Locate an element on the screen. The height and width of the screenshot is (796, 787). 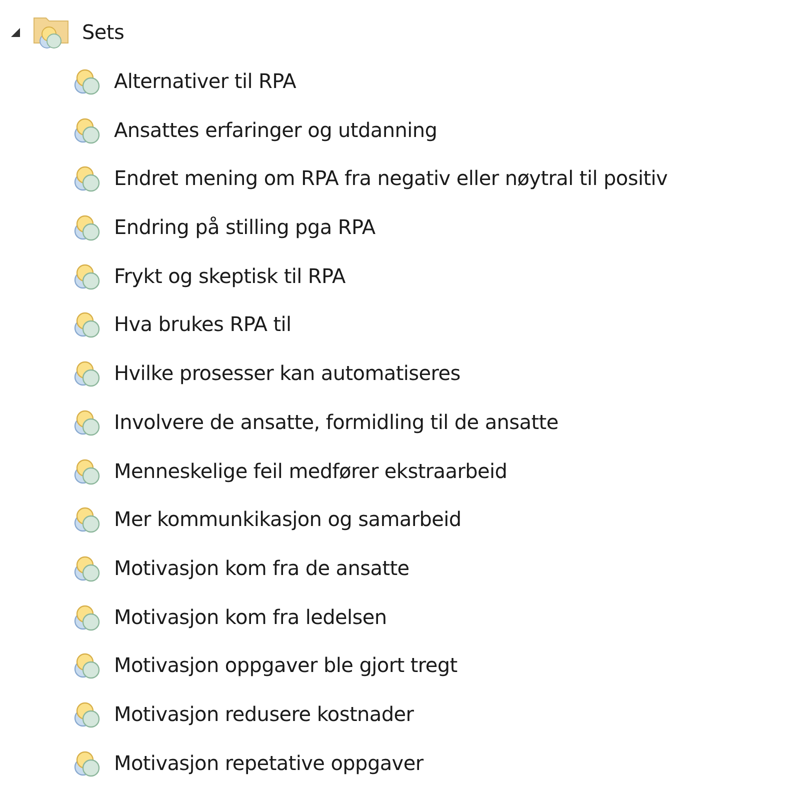
tree-item: Frykt og skeptisk til RPA is located at coordinates (230, 276).